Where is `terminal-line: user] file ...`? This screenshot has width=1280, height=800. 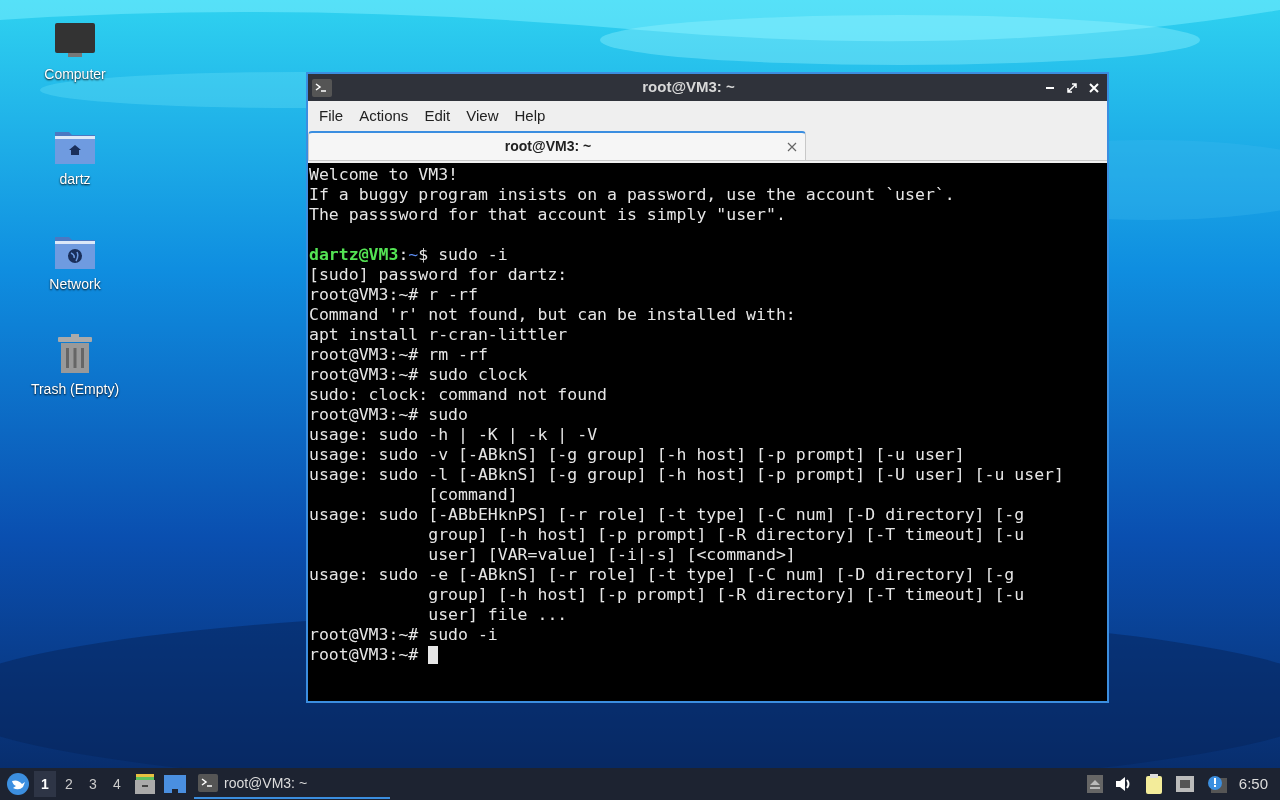 terminal-line: user] file ... is located at coordinates (498, 615).